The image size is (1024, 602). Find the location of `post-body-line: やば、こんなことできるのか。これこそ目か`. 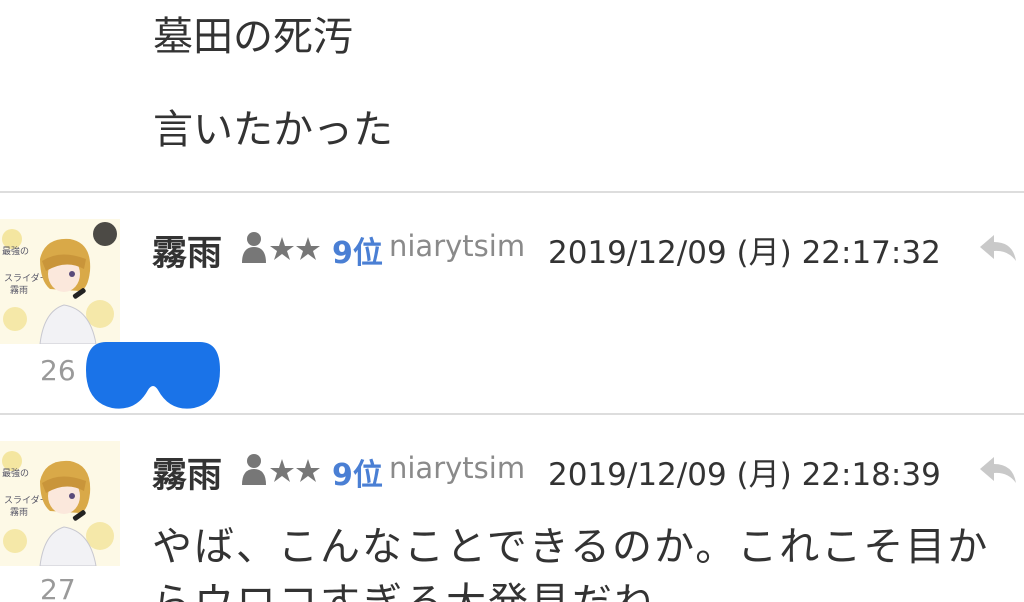

post-body-line: やば、こんなことできるのか。これこそ目か is located at coordinates (571, 547).